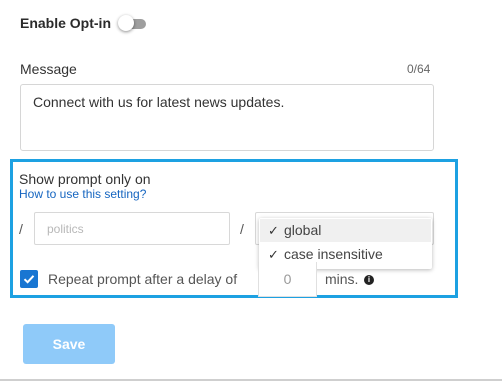  I want to click on save-button: Save, so click(69, 344).